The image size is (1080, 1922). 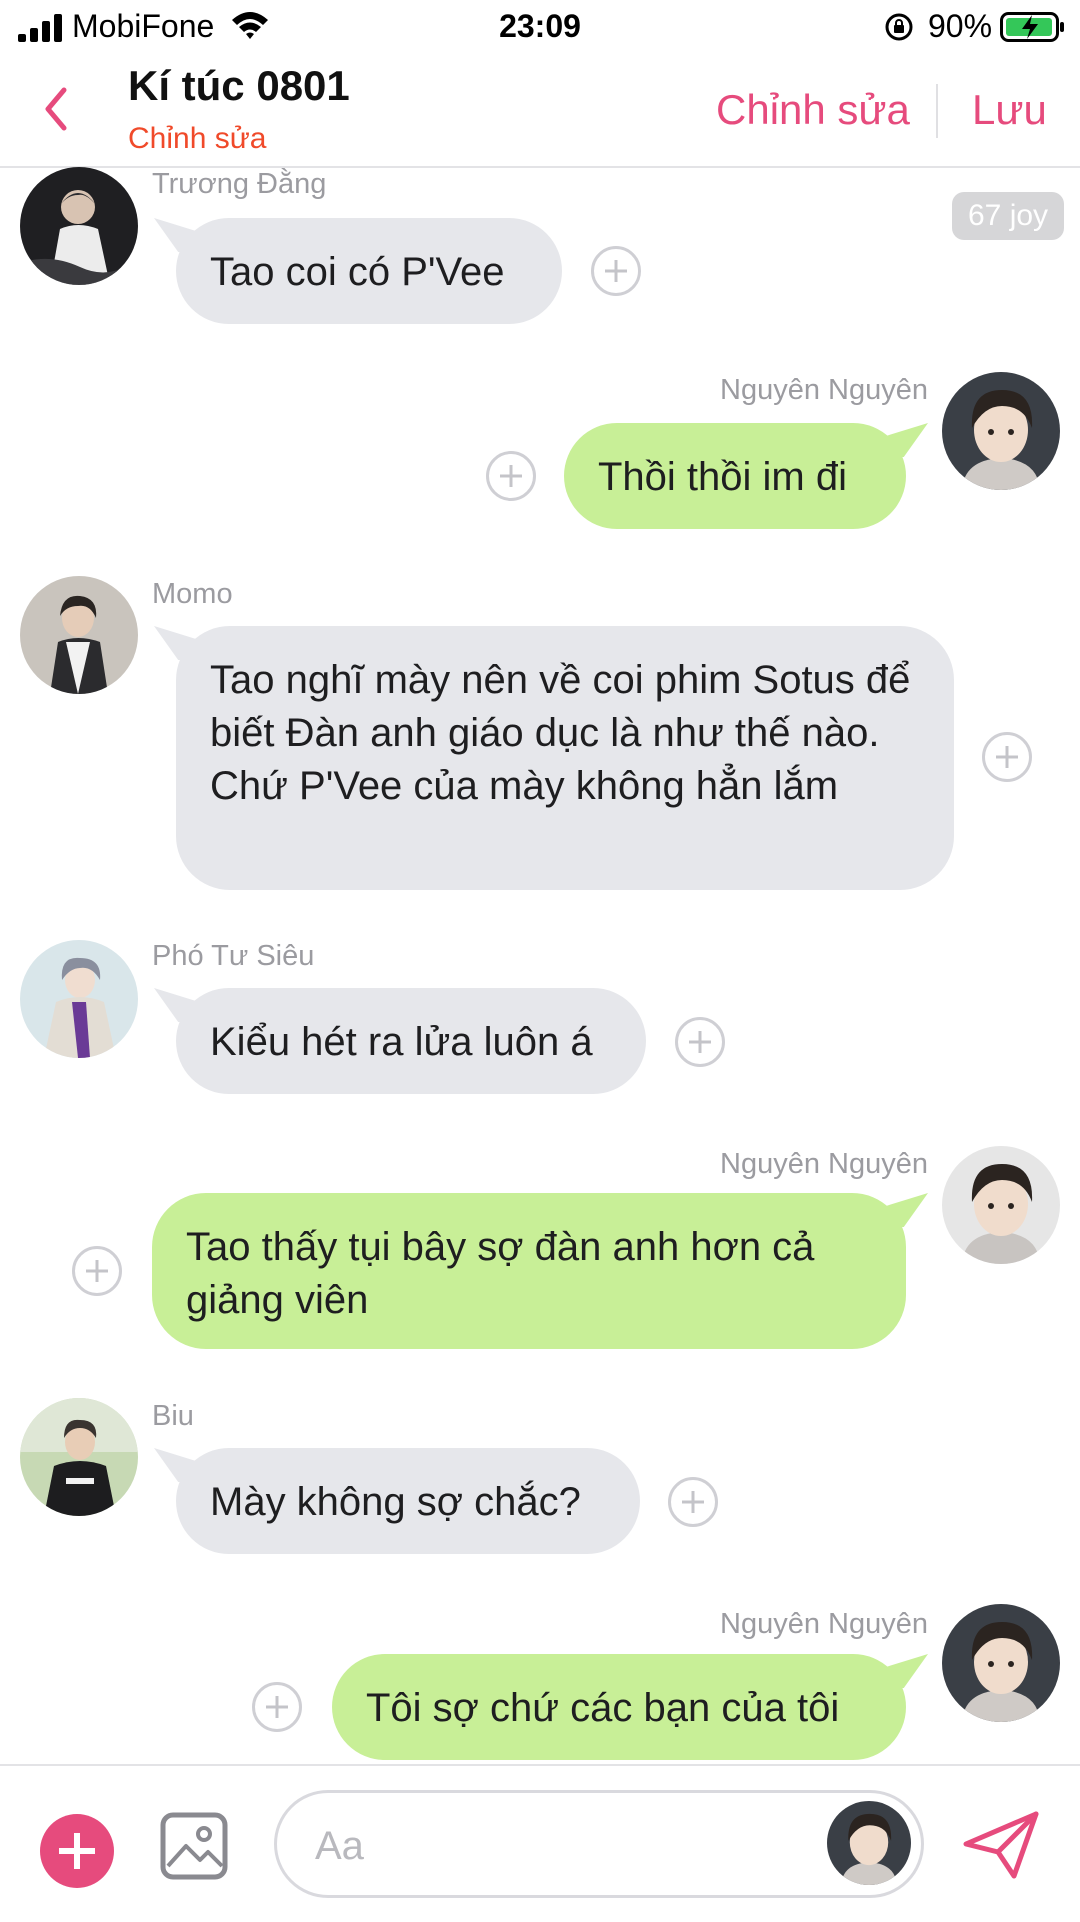 I want to click on sender-name: Momo, so click(x=192, y=594).